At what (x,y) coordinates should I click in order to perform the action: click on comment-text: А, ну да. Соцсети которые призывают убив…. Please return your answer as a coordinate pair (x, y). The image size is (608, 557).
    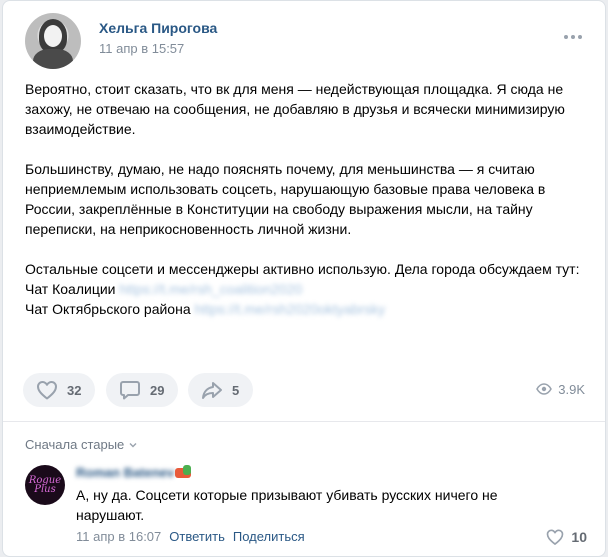
    Looking at the image, I should click on (287, 505).